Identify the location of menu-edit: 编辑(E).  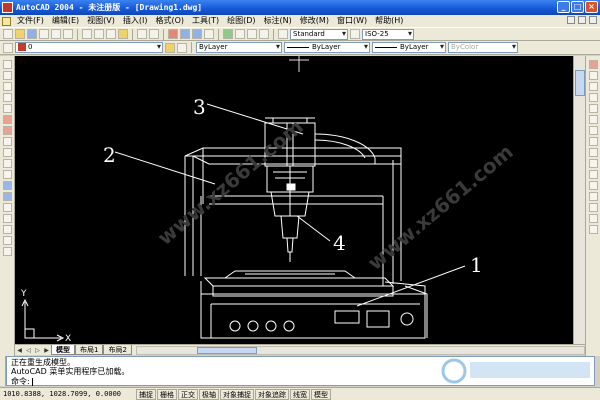
(65, 21).